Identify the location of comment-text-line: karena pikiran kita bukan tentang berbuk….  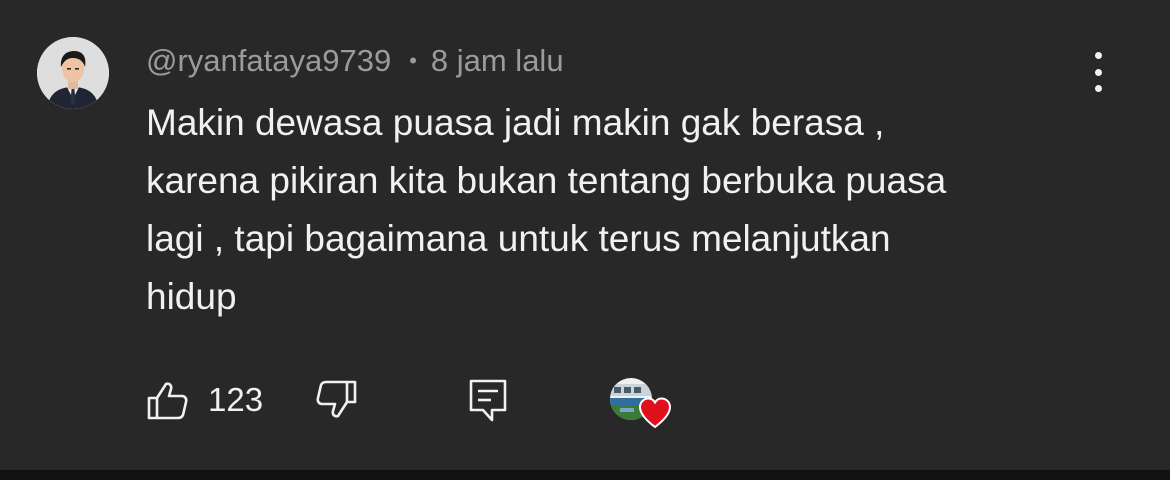
(546, 180).